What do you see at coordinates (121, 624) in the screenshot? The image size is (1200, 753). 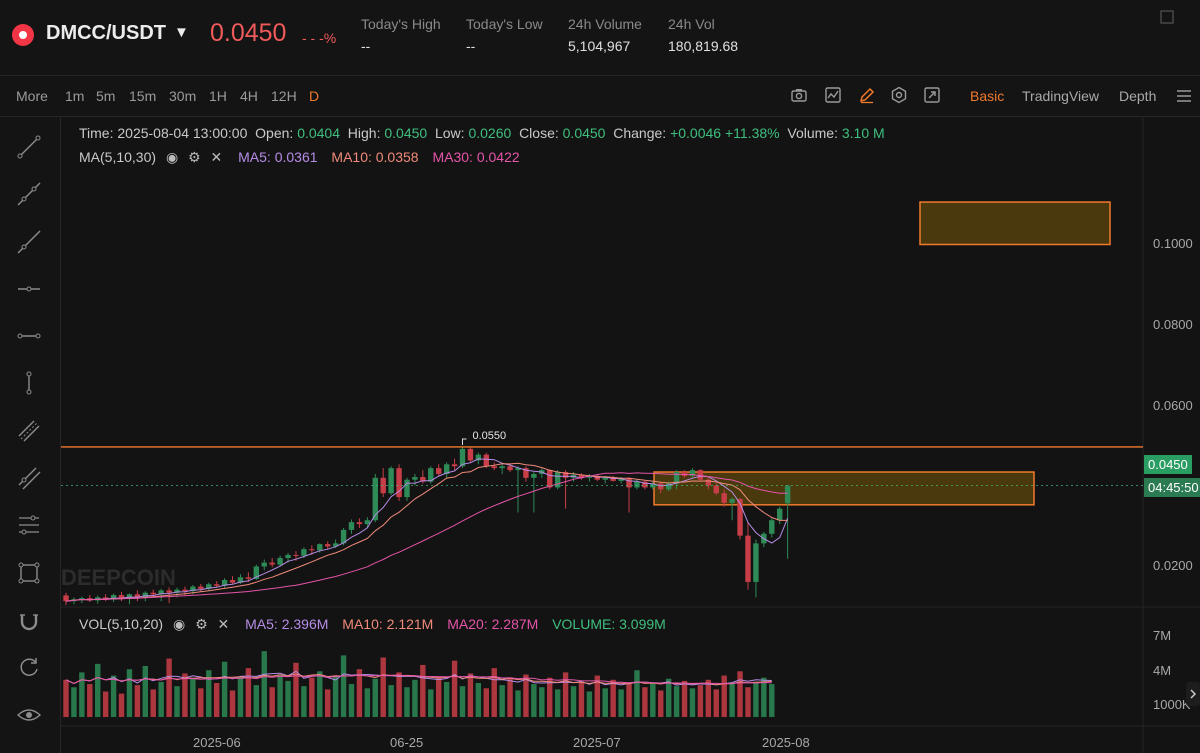 I see `vol-title: VOL(5,10,20)` at bounding box center [121, 624].